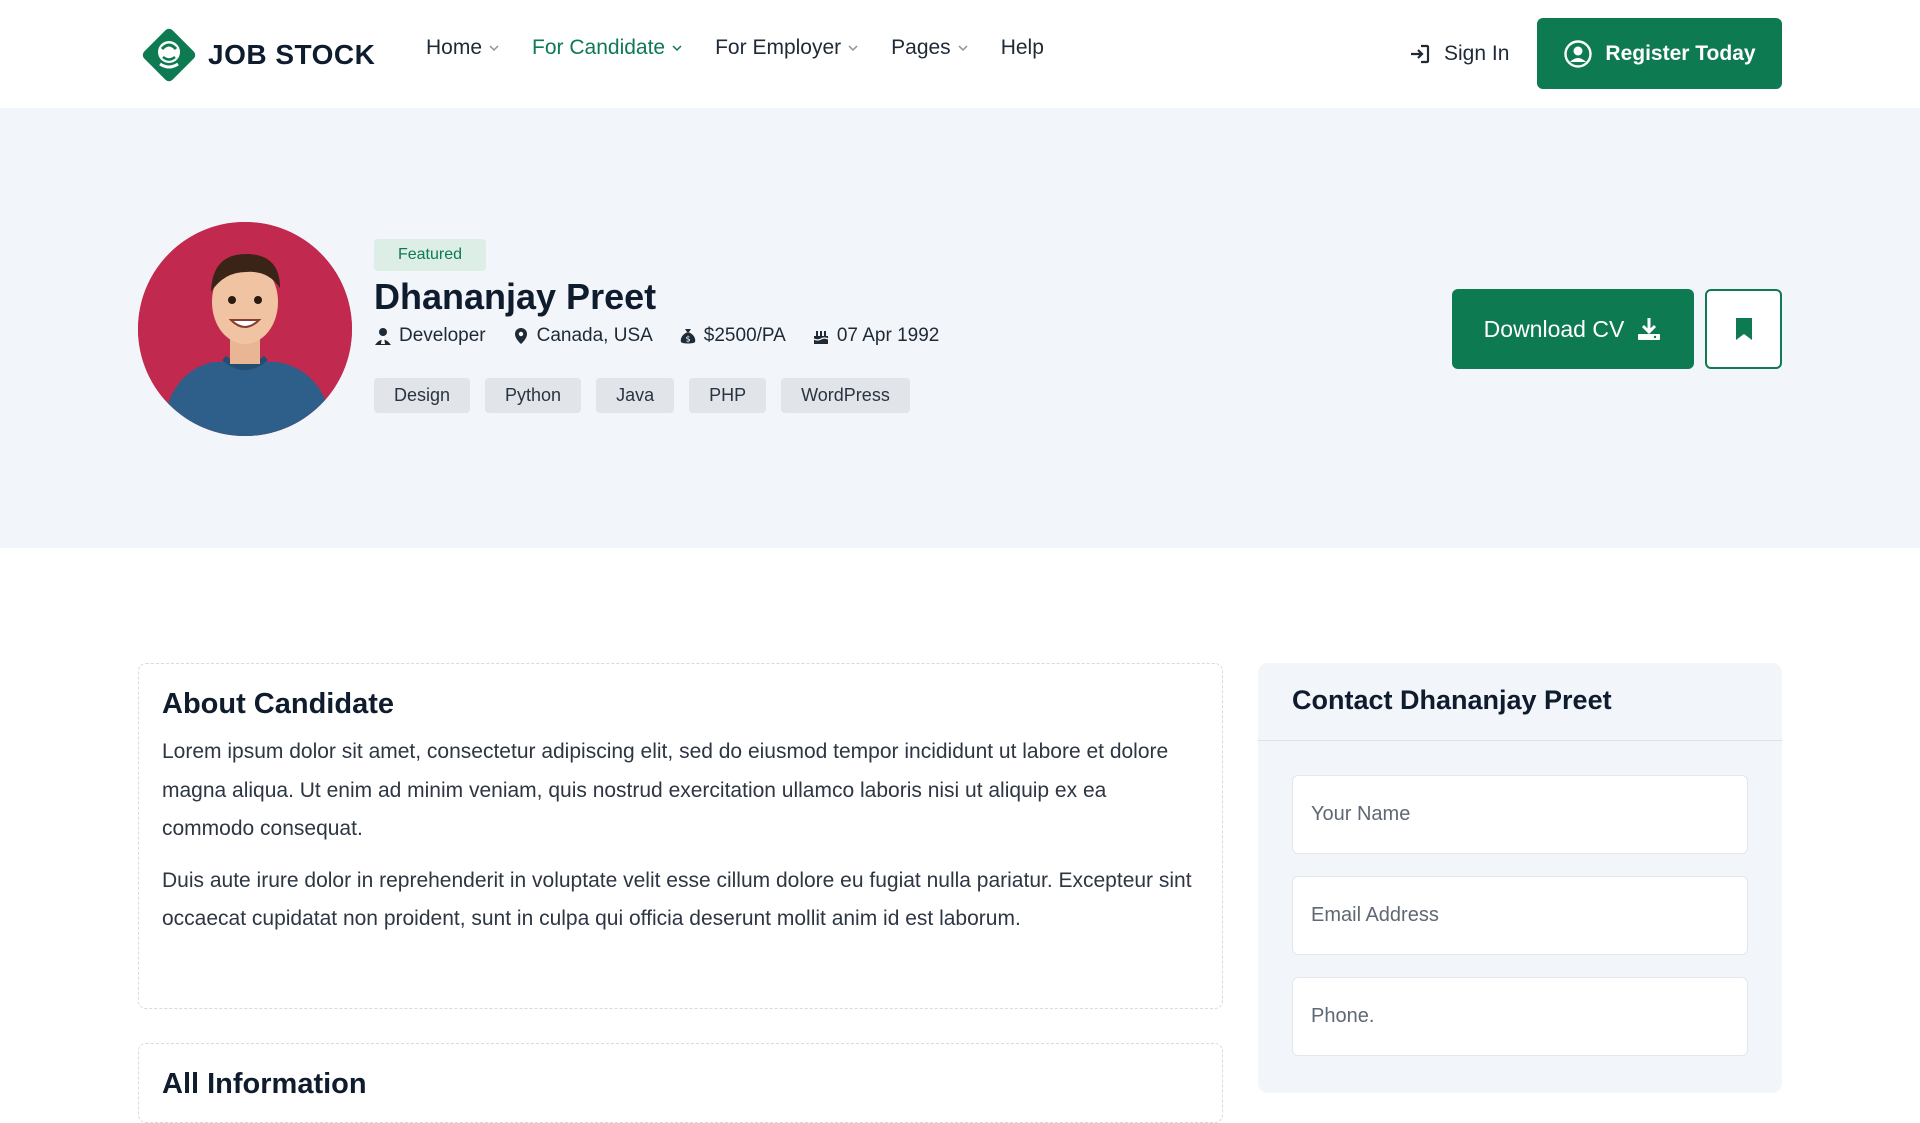 The image size is (1920, 1123). I want to click on contact-card: Contact Dhananjay Preet, so click(1520, 878).